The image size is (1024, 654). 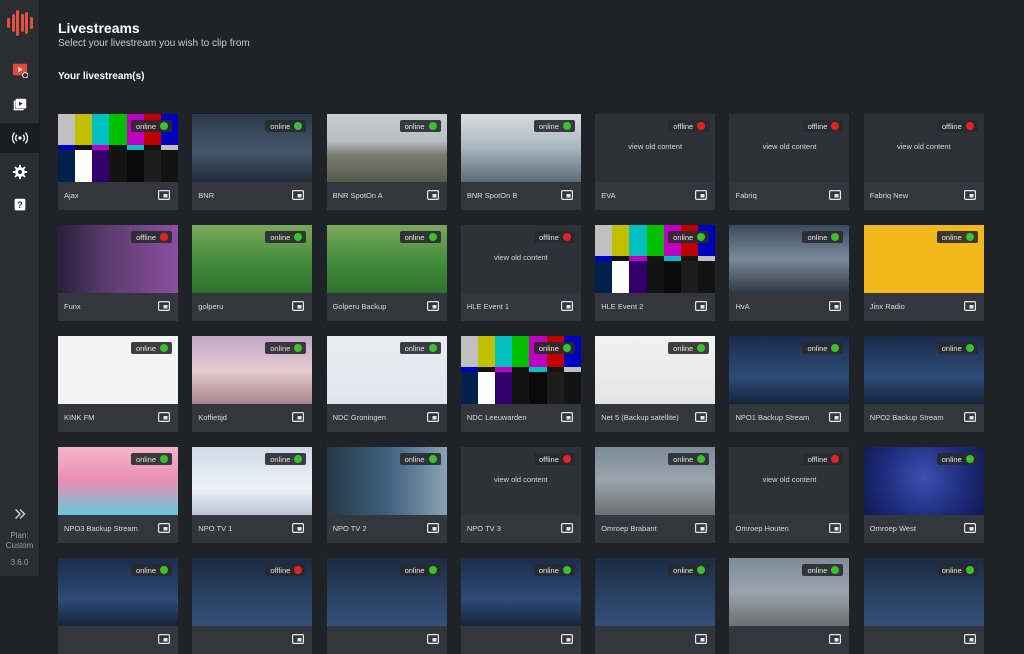 I want to click on stream-card: offline Funx, so click(x=118, y=273).